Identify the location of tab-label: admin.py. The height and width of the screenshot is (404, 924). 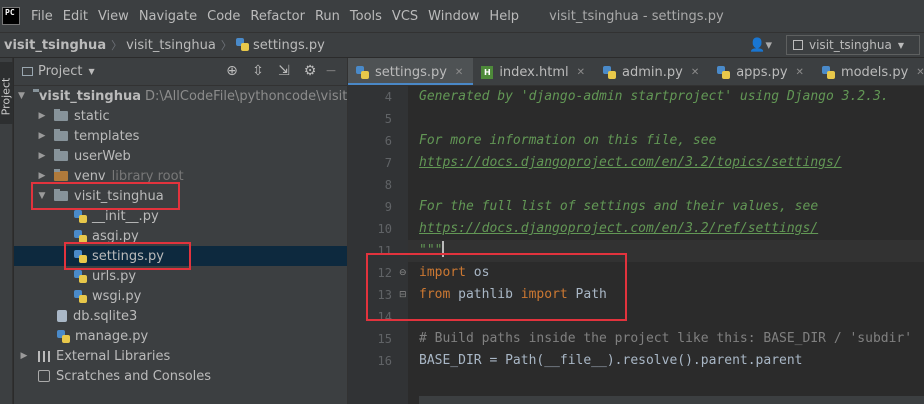
(652, 72).